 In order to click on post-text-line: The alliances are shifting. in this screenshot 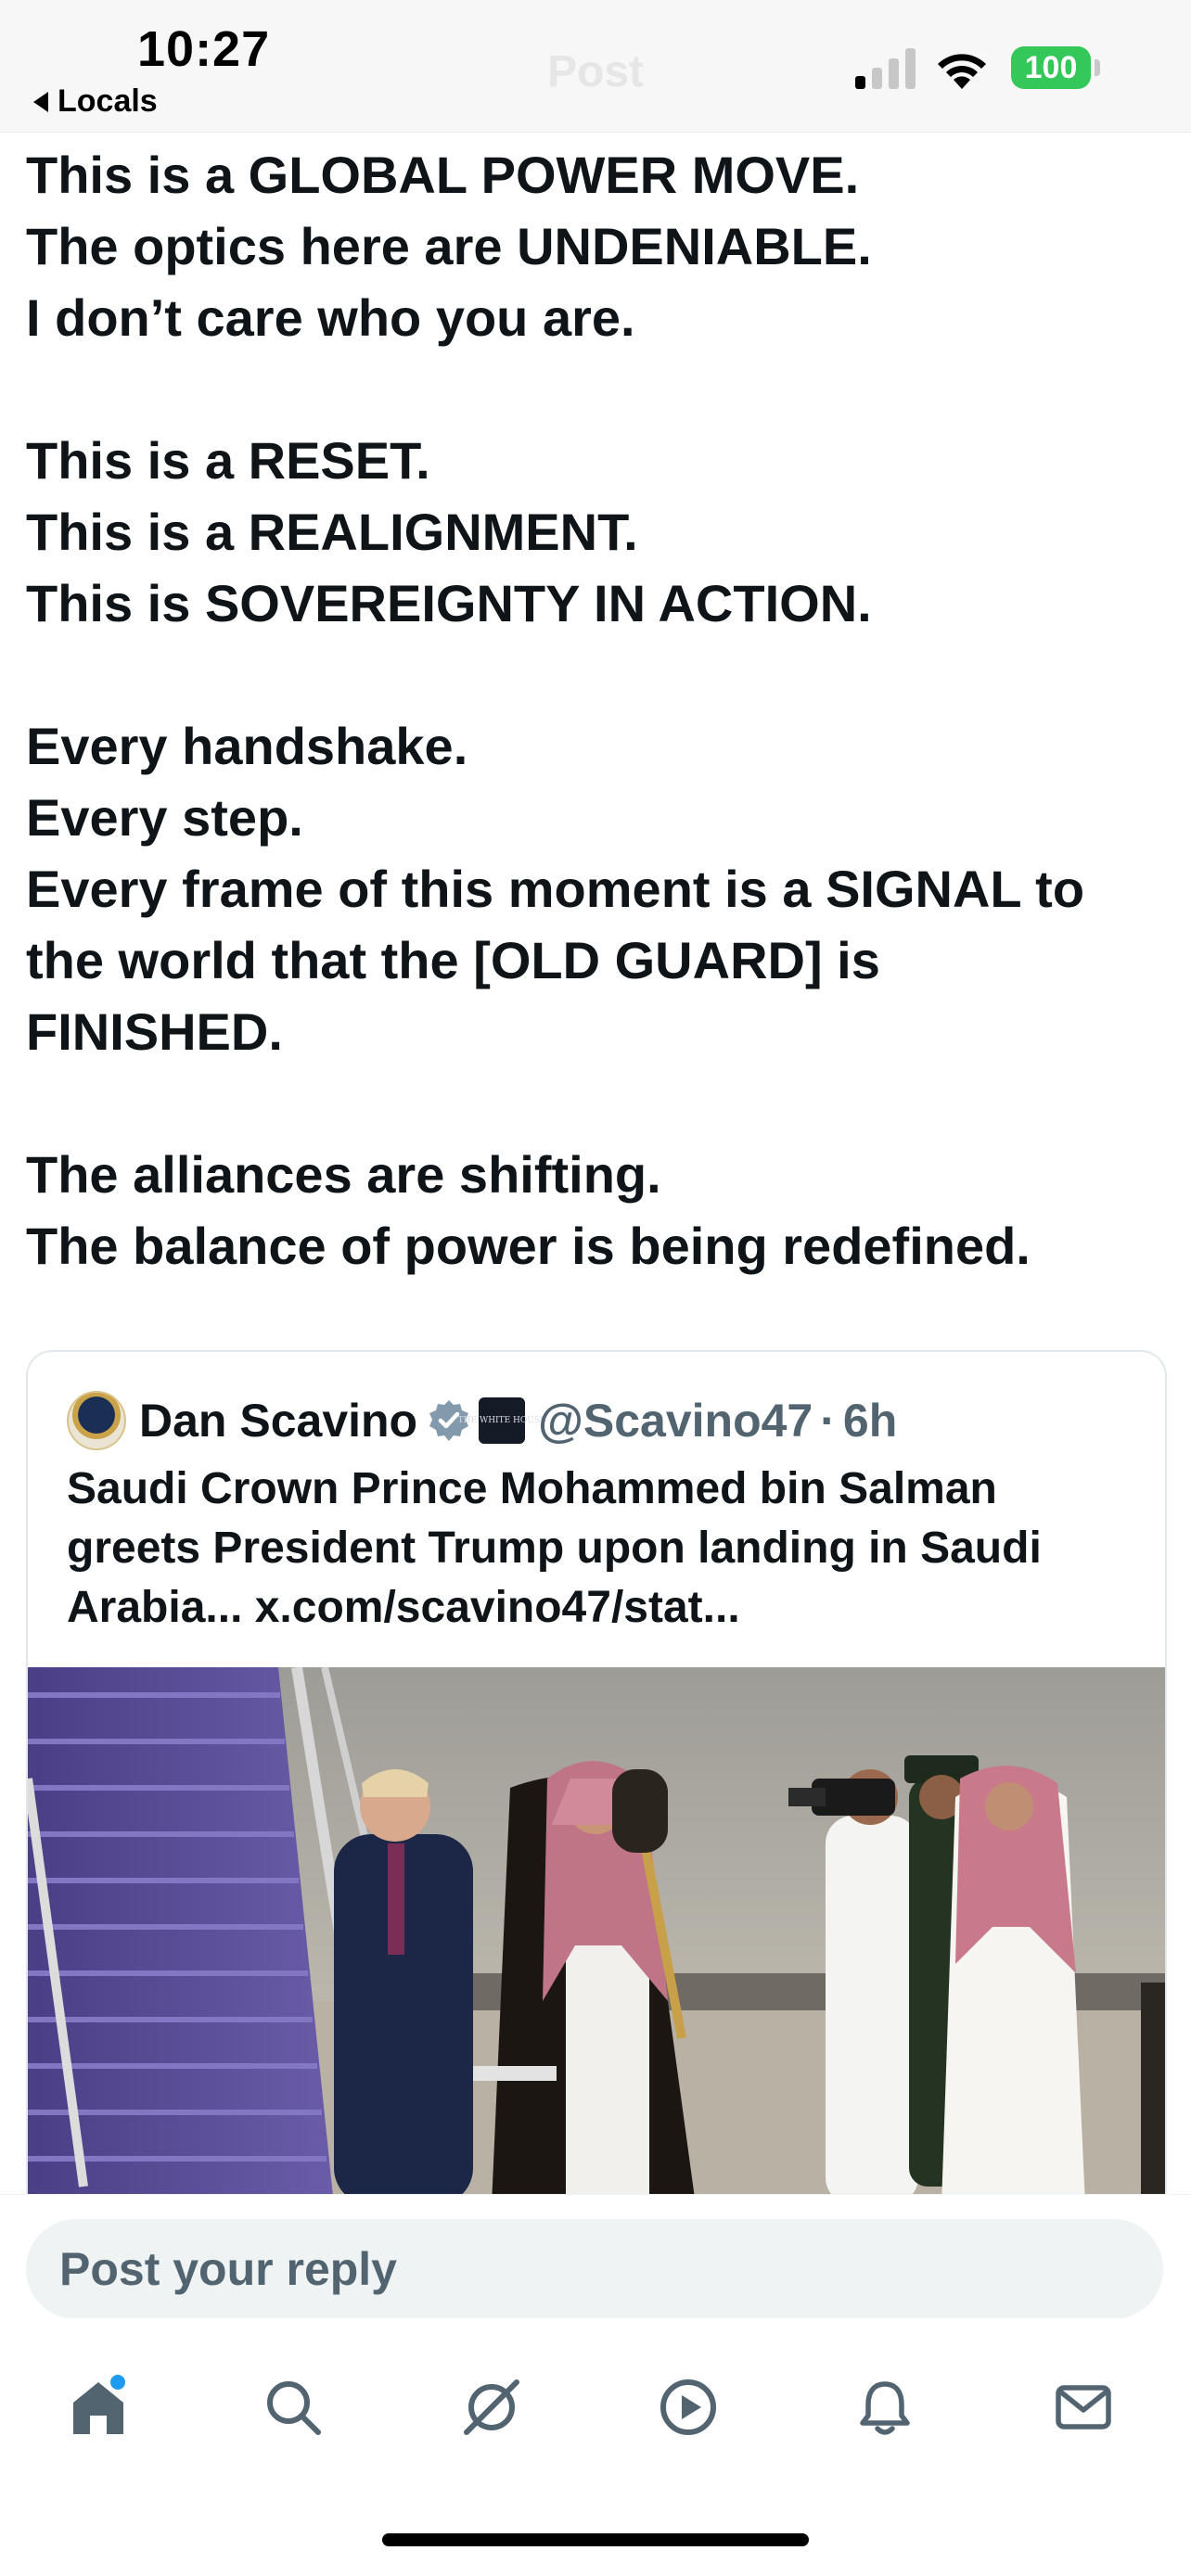, I will do `click(343, 1174)`.